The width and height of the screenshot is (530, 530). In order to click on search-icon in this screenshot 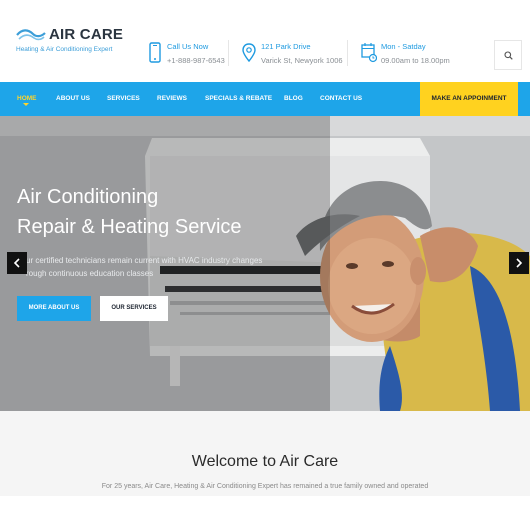, I will do `click(508, 55)`.